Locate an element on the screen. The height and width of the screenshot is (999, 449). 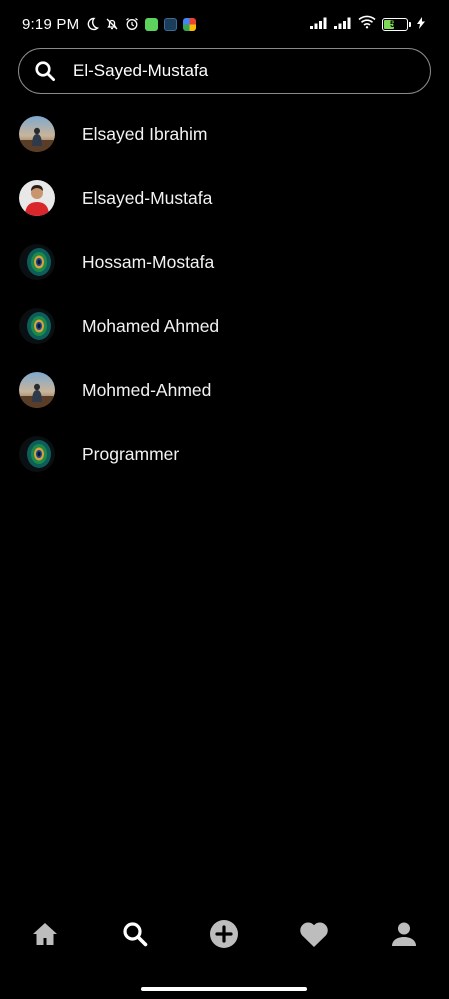
status-right: 50 is located at coordinates (367, 24).